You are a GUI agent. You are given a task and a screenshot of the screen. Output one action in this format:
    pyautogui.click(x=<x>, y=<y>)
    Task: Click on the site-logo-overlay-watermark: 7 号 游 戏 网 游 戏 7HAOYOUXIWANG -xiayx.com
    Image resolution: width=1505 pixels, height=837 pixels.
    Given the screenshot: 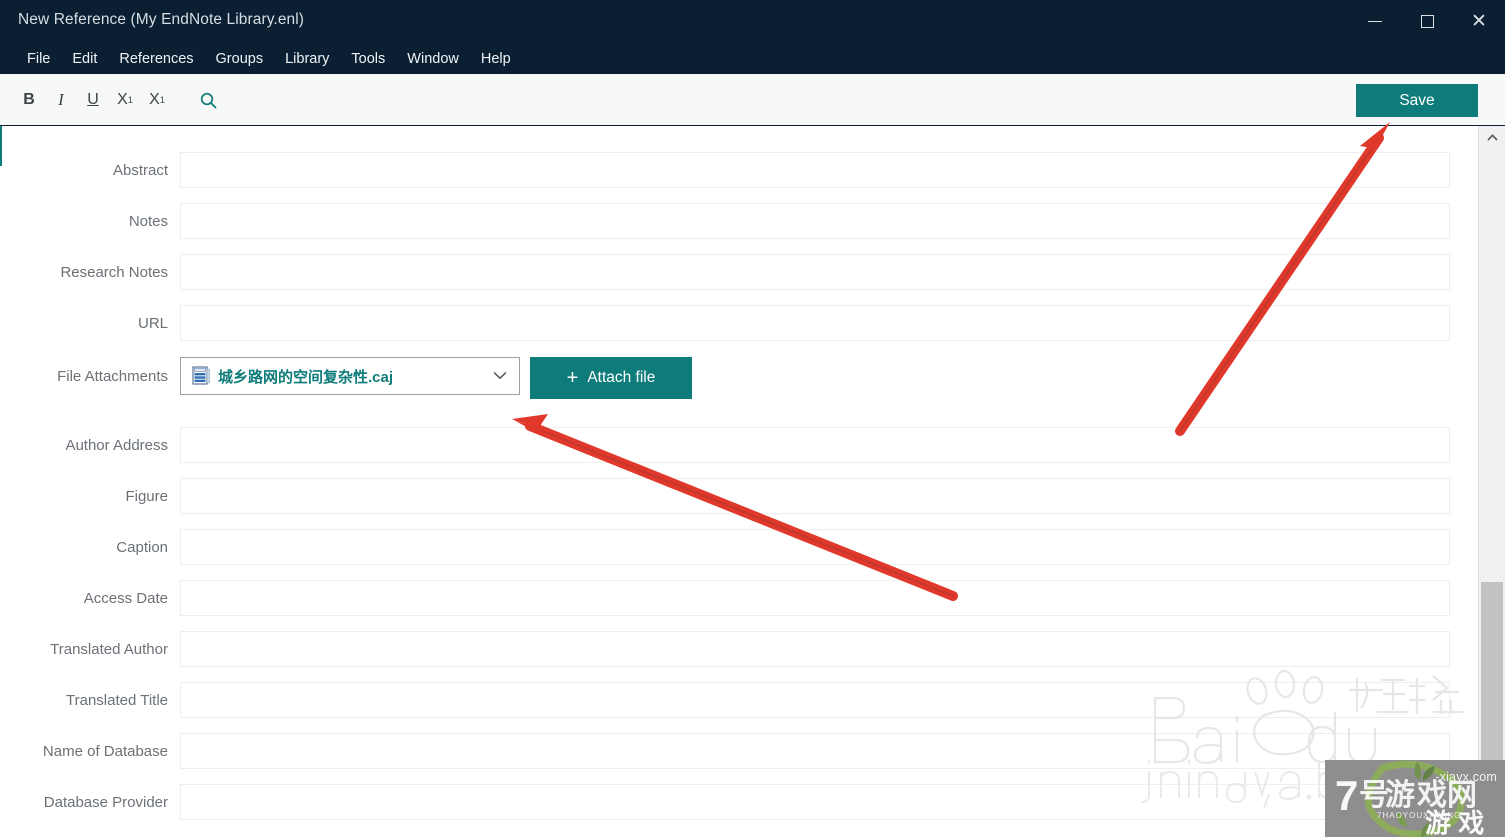 What is the action you would take?
    pyautogui.click(x=1415, y=798)
    